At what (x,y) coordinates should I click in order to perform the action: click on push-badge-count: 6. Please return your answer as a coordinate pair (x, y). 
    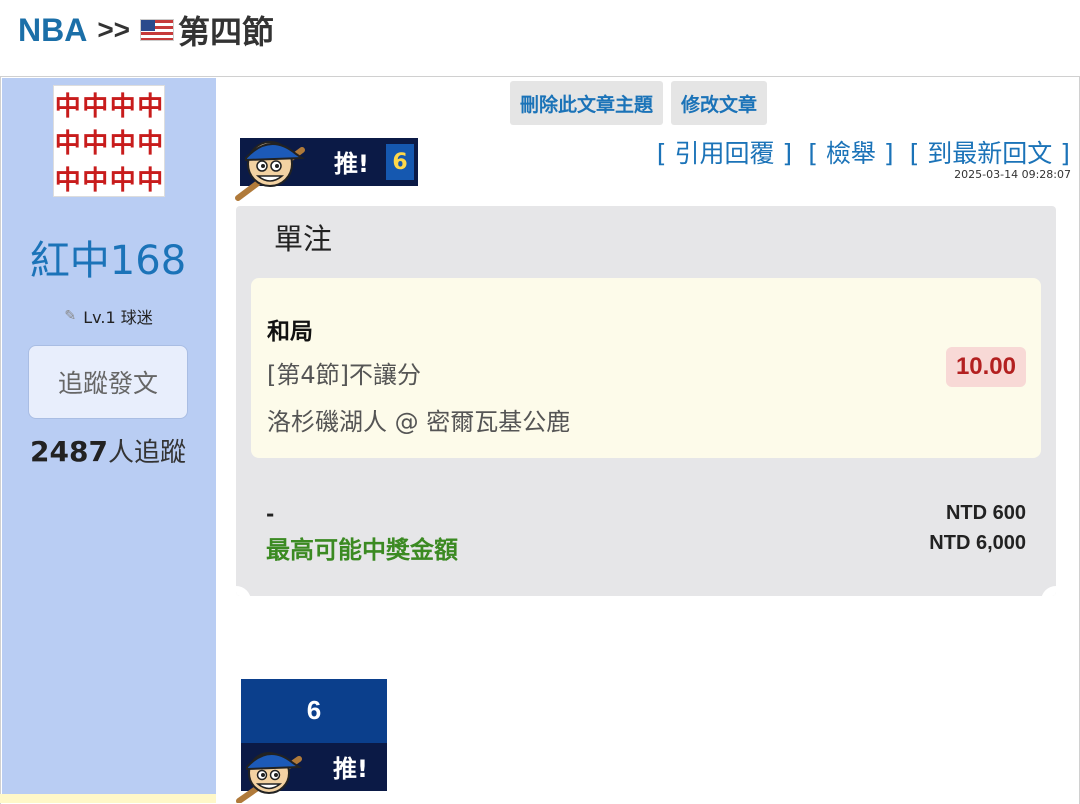
    Looking at the image, I should click on (400, 162).